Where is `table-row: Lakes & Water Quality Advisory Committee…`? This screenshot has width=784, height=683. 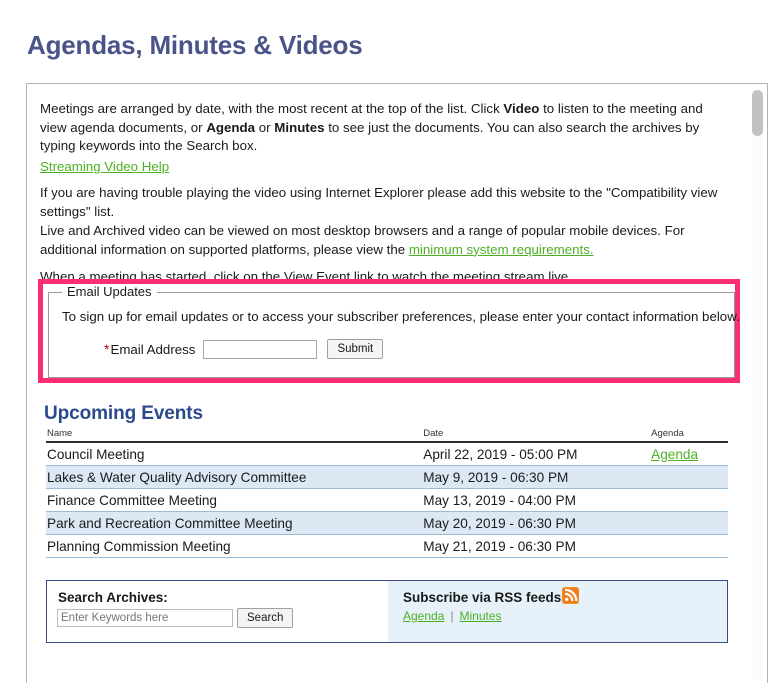
table-row: Lakes & Water Quality Advisory Committee… is located at coordinates (387, 477).